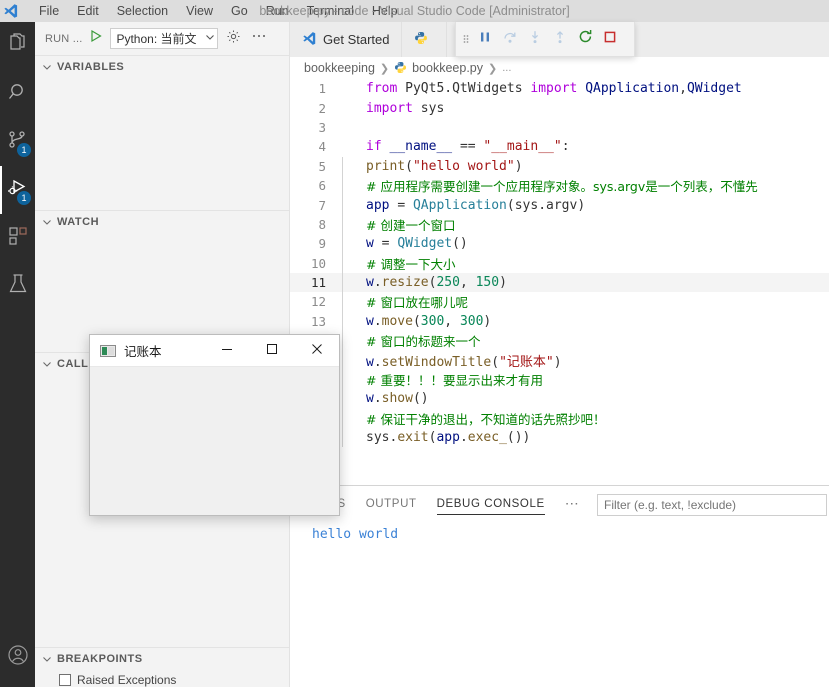 The width and height of the screenshot is (829, 687). I want to click on restart-icon, so click(585, 39).